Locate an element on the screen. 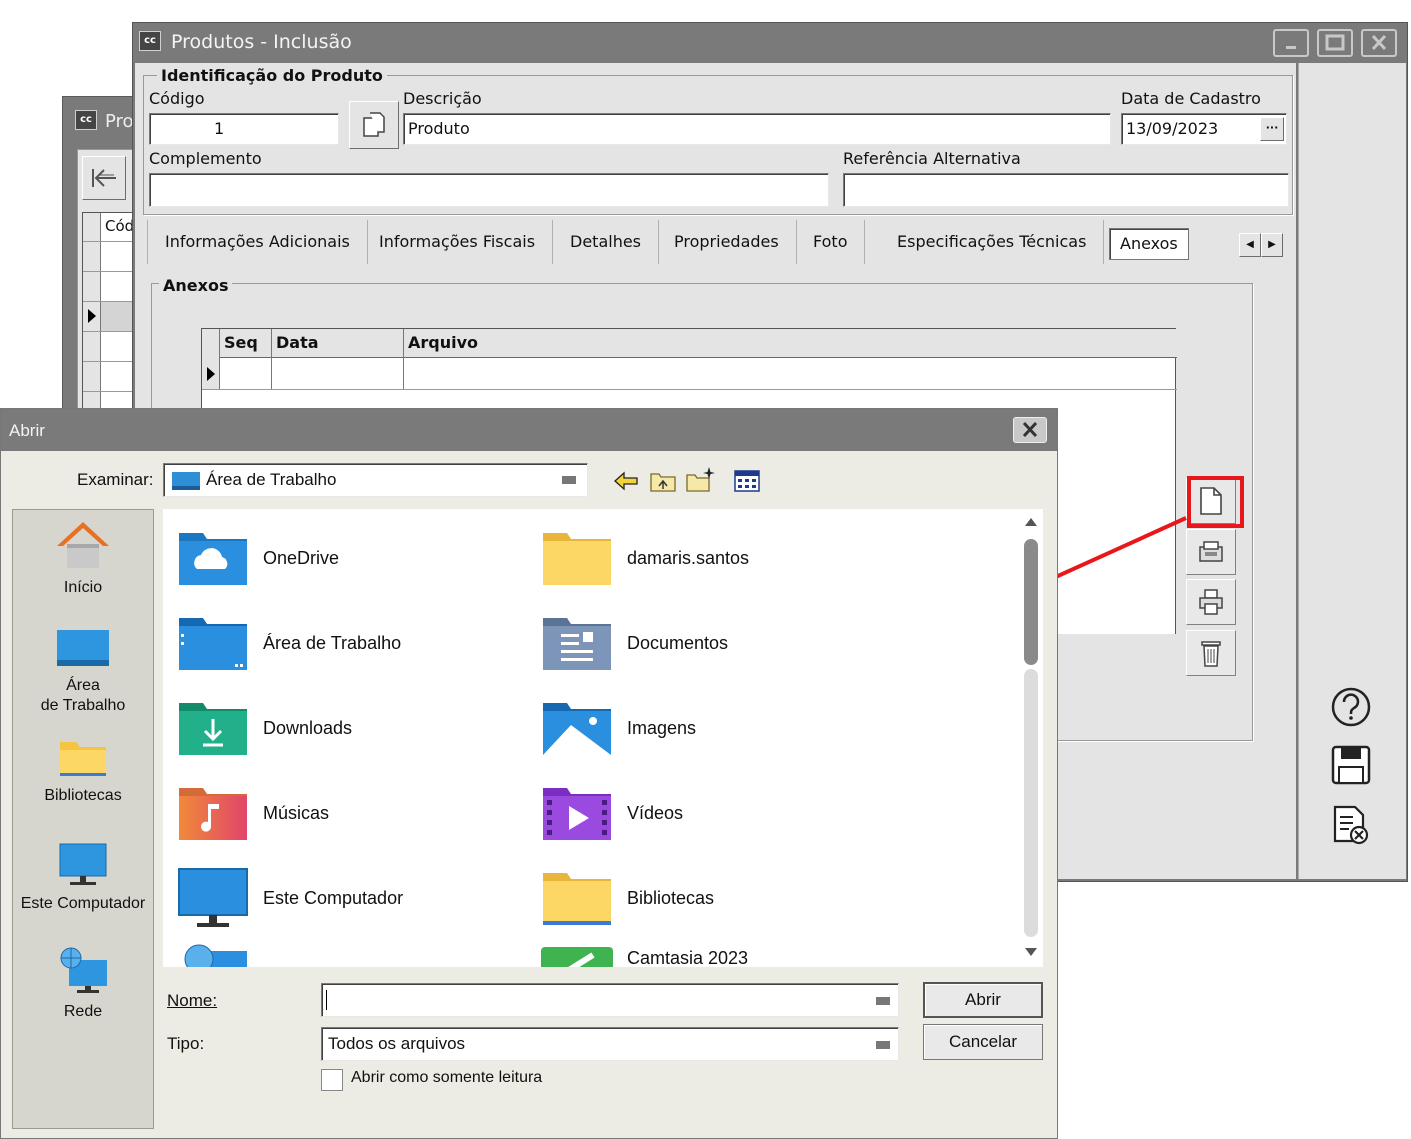 The height and width of the screenshot is (1139, 1411). place-bibliotecas: Bibliotecas is located at coordinates (83, 772).